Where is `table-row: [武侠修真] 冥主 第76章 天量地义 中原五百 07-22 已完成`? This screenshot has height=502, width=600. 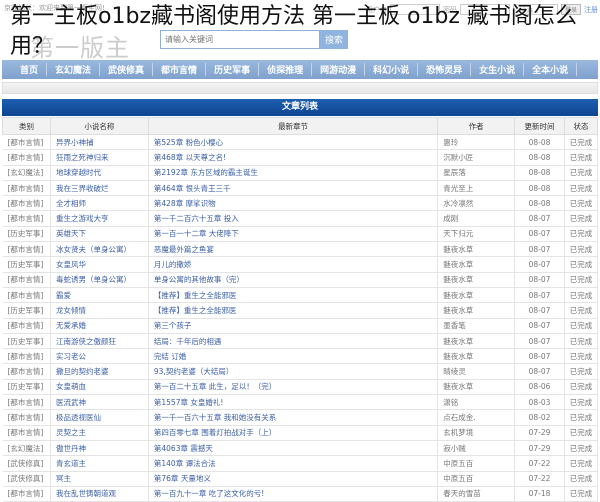
table-row: [武侠修真] 冥主 第76章 天量地义 中原五百 07-22 已完成 is located at coordinates (300, 479).